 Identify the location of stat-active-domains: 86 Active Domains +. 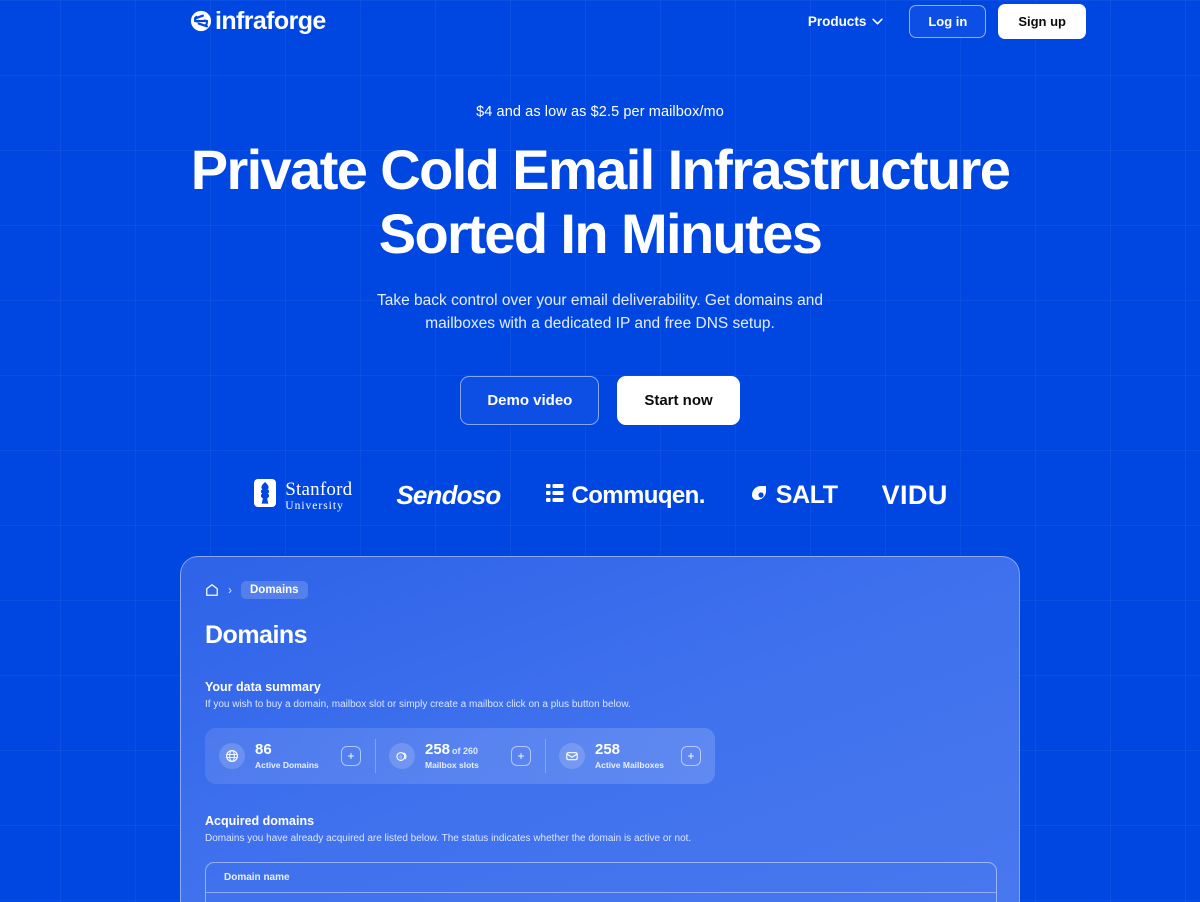
(290, 756).